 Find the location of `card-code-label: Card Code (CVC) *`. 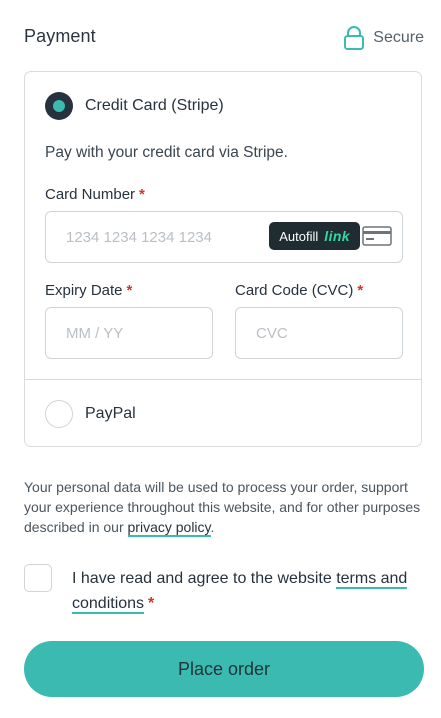

card-code-label: Card Code (CVC) * is located at coordinates (299, 290).